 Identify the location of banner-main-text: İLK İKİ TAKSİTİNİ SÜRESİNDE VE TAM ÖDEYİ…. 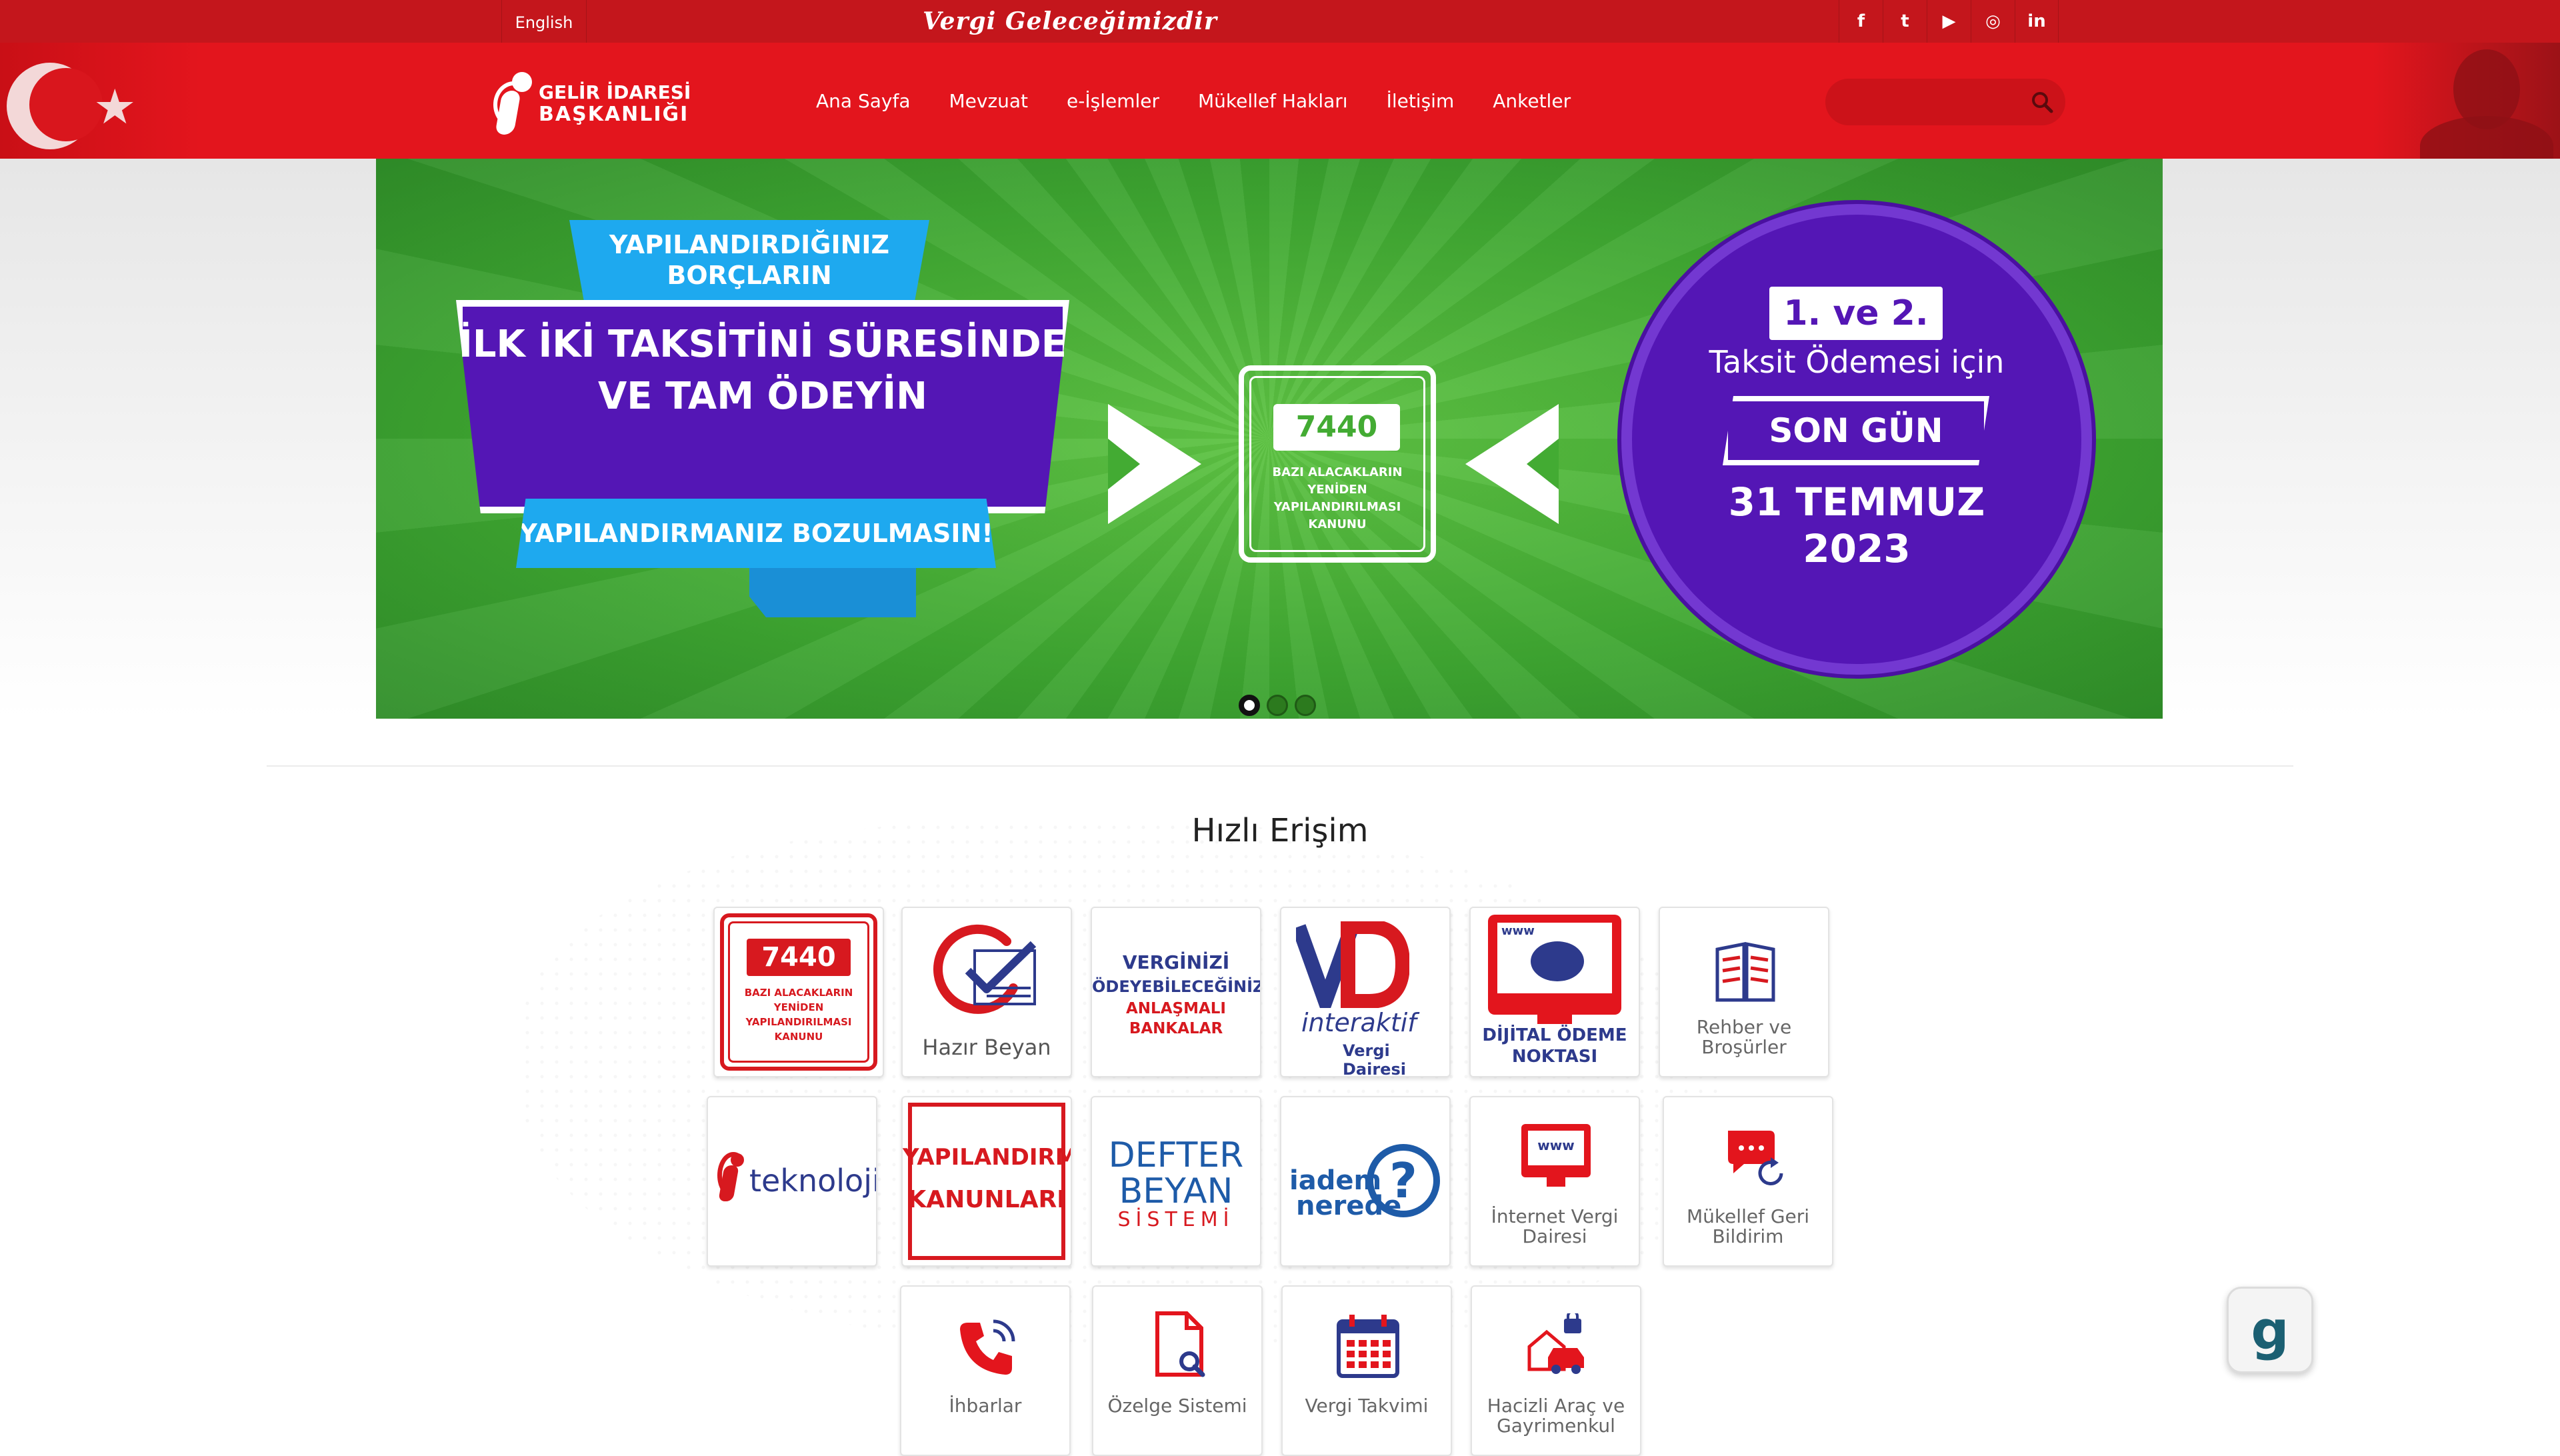
(763, 370).